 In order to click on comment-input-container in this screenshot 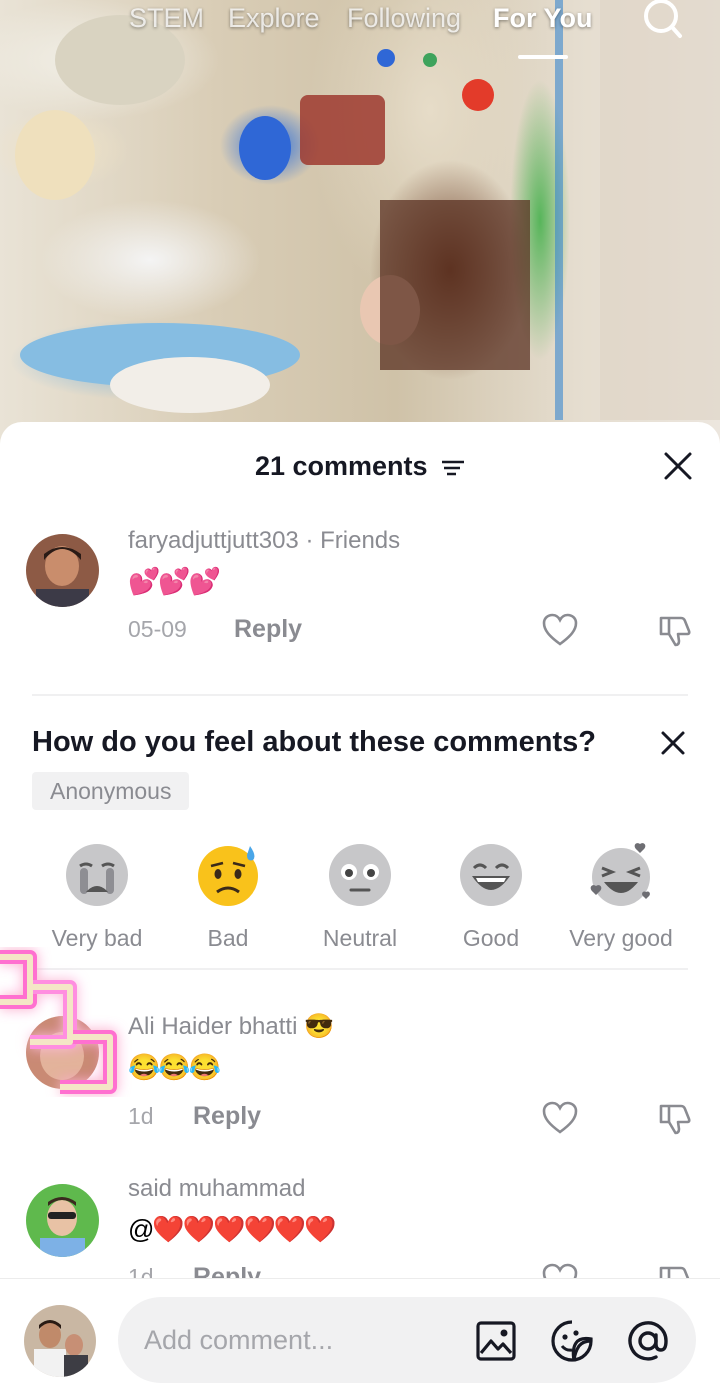, I will do `click(407, 1340)`.